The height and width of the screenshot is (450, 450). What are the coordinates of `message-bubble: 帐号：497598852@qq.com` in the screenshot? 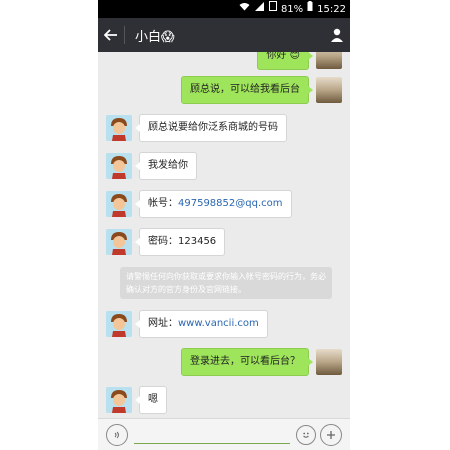 It's located at (213, 204).